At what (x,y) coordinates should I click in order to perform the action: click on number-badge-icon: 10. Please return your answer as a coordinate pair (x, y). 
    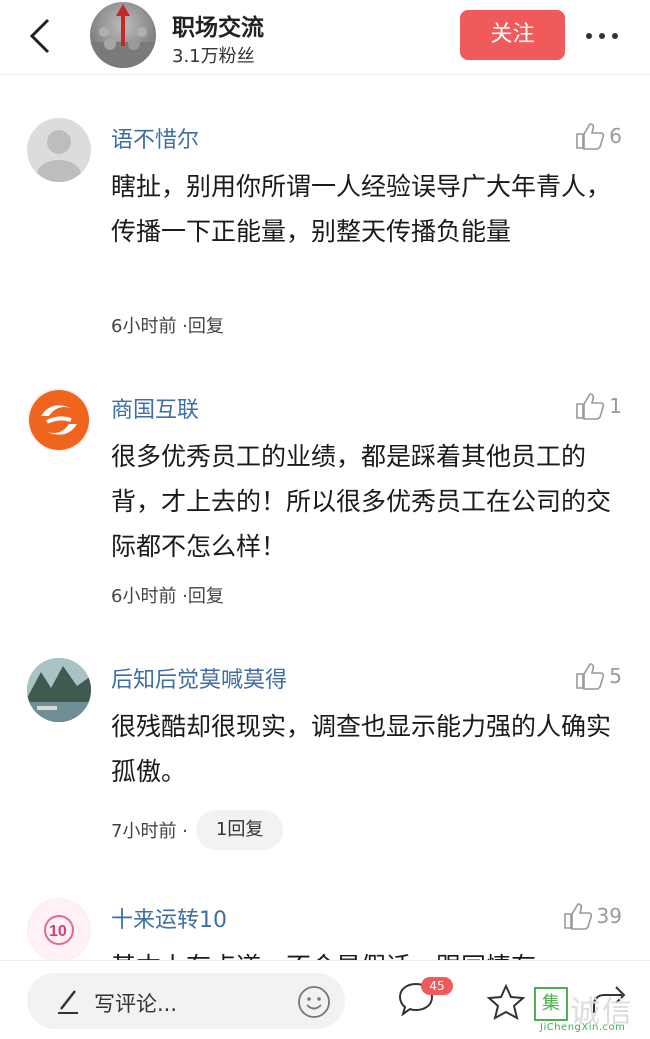
    Looking at the image, I should click on (59, 930).